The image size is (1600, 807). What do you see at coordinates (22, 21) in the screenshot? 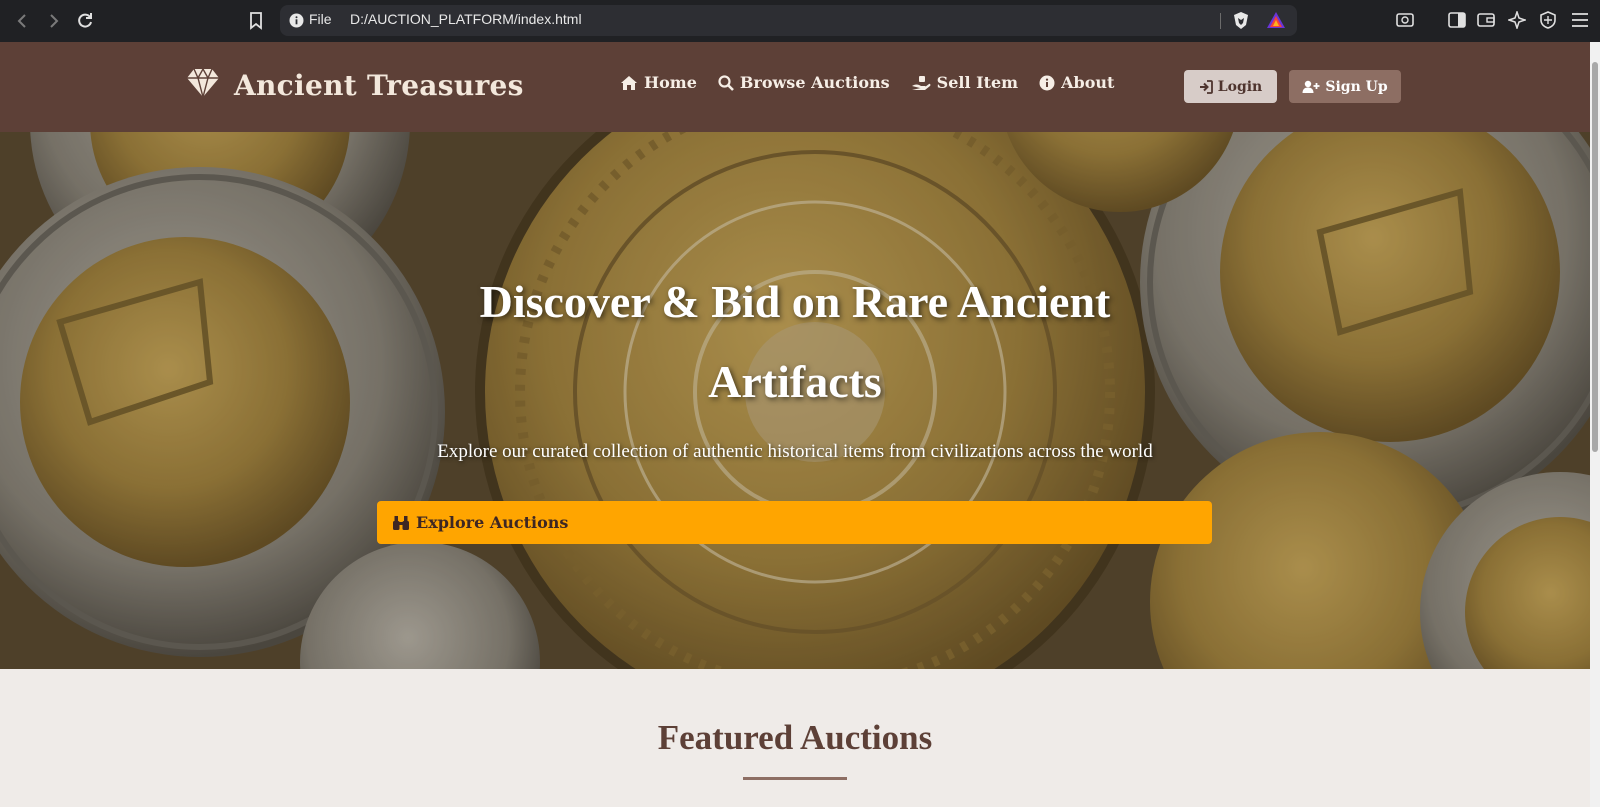
I see `back-icon` at bounding box center [22, 21].